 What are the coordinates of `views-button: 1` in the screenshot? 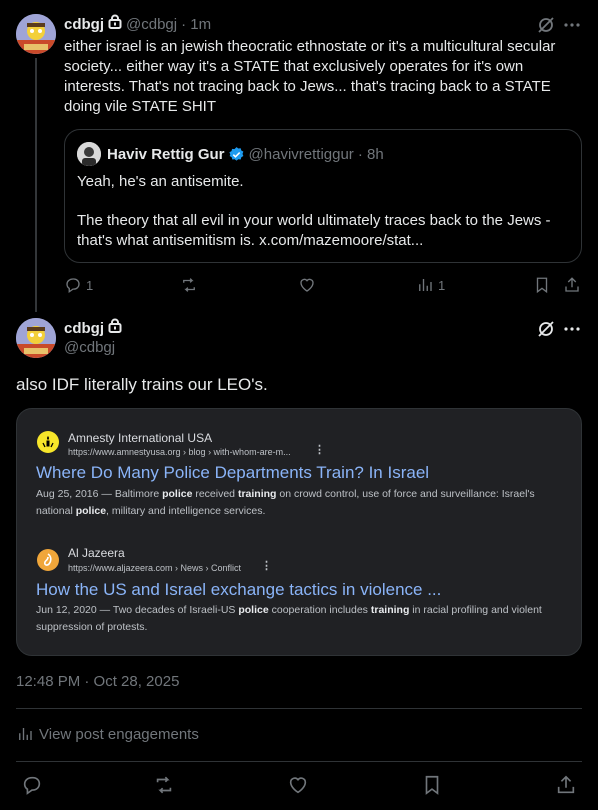 It's located at (430, 285).